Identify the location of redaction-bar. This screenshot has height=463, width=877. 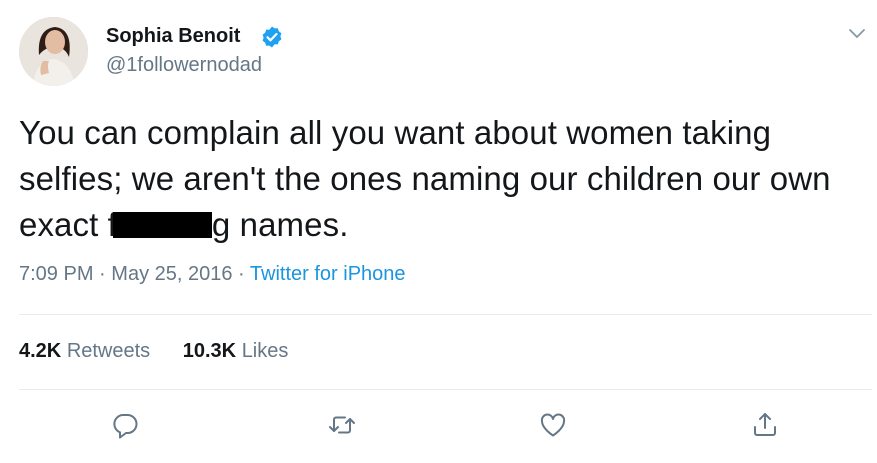
(162, 225).